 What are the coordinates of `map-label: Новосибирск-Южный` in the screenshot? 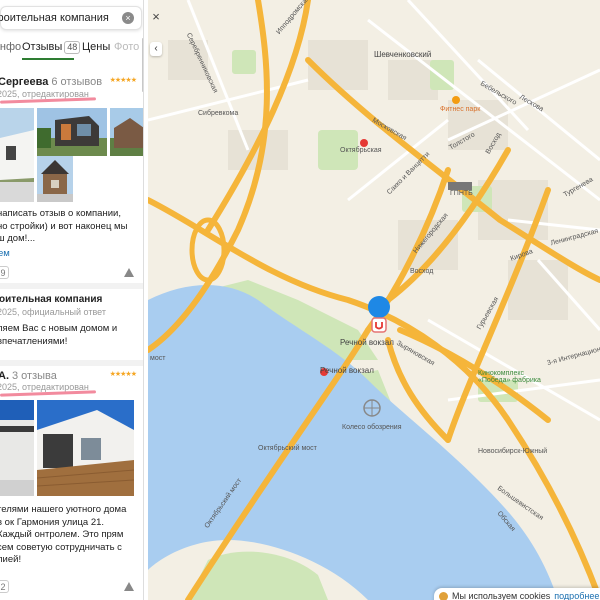 It's located at (513, 451).